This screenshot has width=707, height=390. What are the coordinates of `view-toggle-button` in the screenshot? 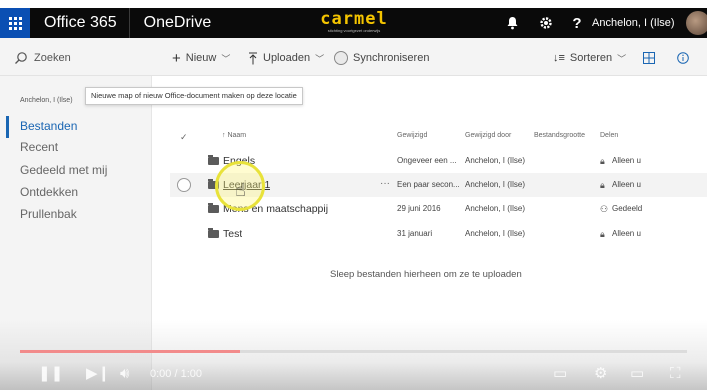 It's located at (649, 58).